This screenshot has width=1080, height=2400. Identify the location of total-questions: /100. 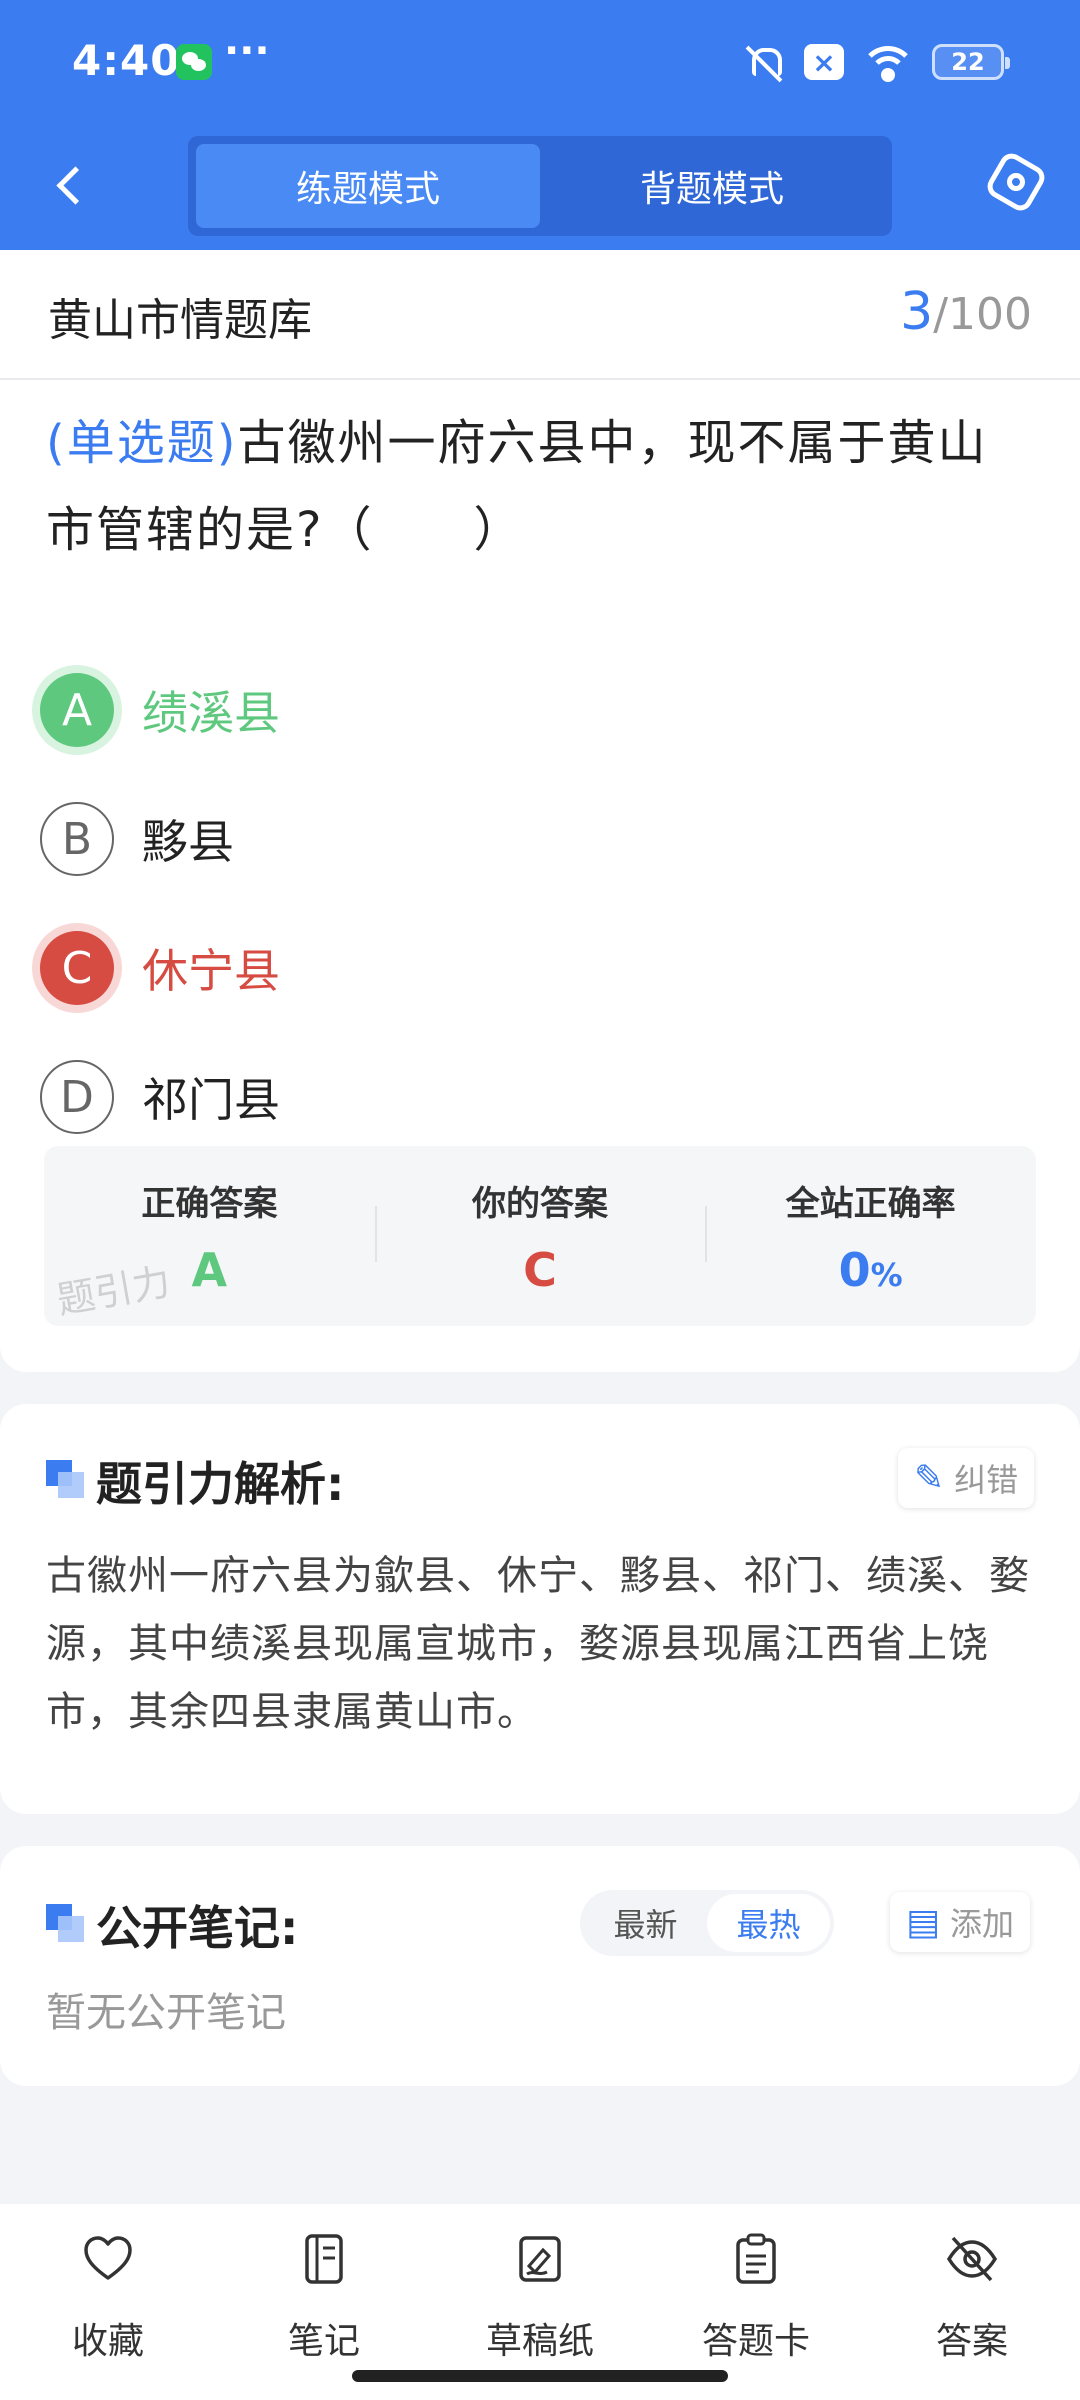
(982, 314).